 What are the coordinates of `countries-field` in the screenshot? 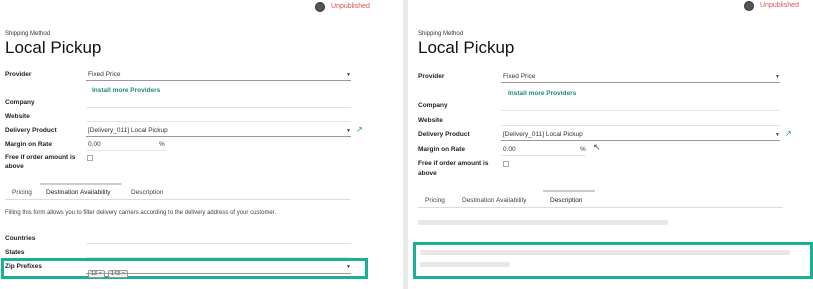 It's located at (218, 243).